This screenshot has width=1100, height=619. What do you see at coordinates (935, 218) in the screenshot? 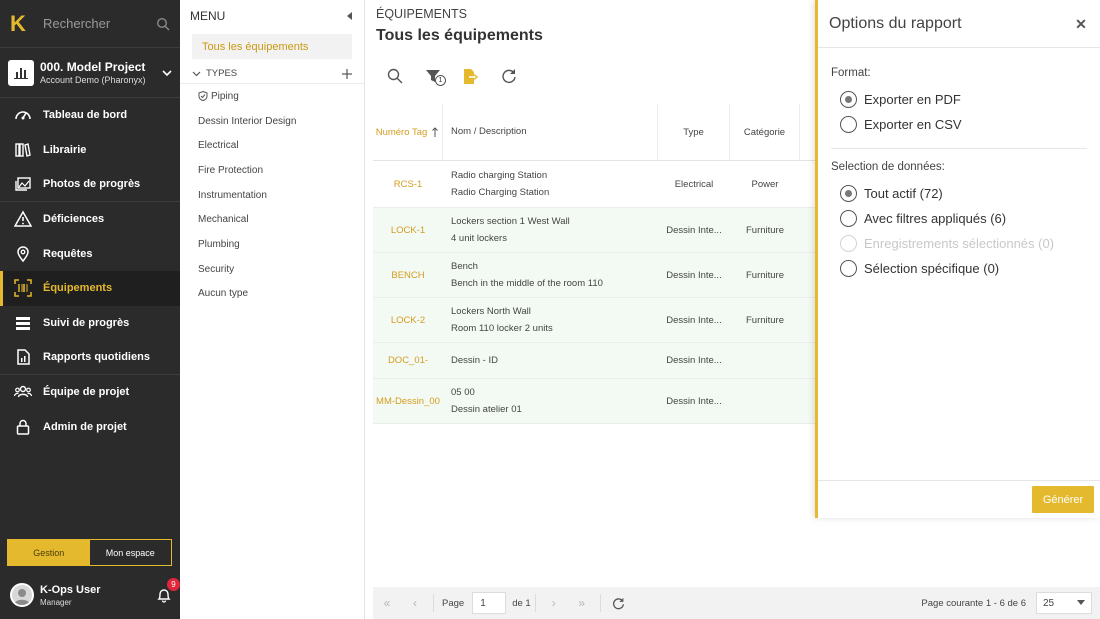
I see `radio-label: Avec filtres appliqués (6)` at bounding box center [935, 218].